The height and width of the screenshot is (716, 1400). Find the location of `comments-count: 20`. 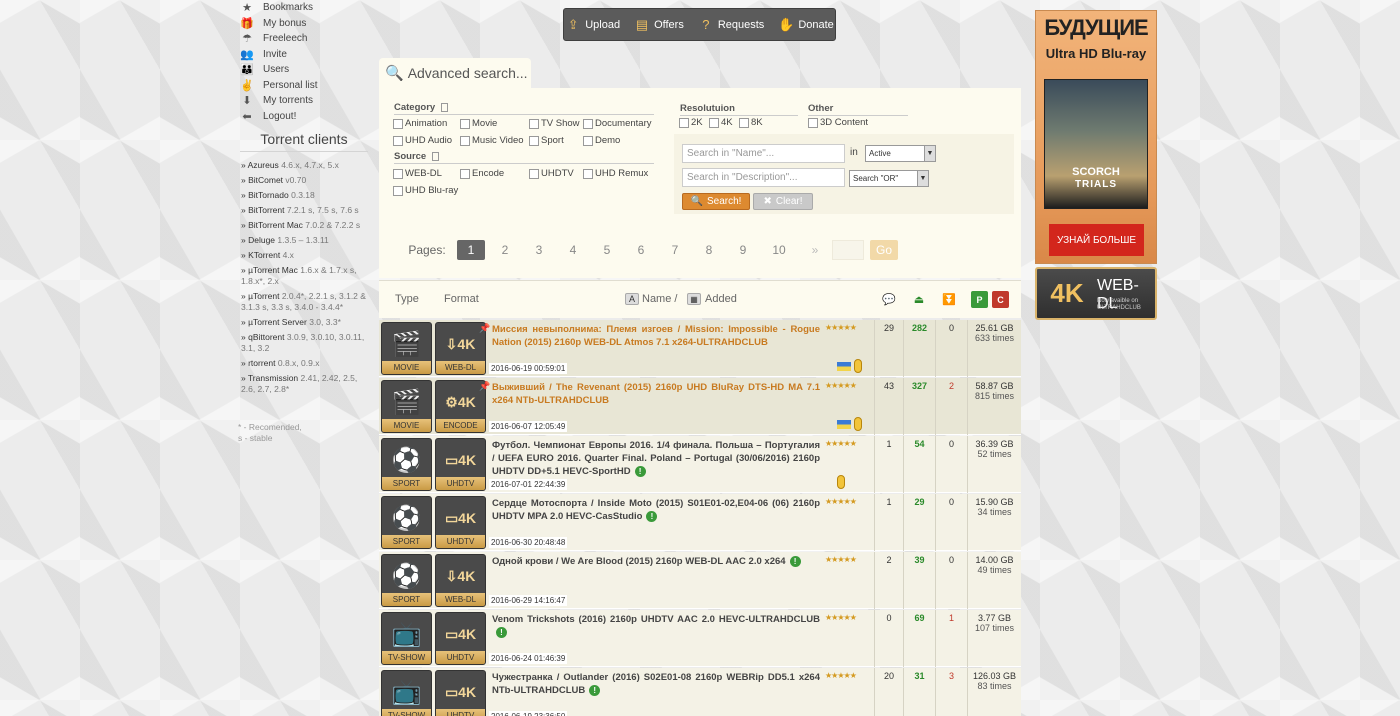

comments-count: 20 is located at coordinates (888, 692).